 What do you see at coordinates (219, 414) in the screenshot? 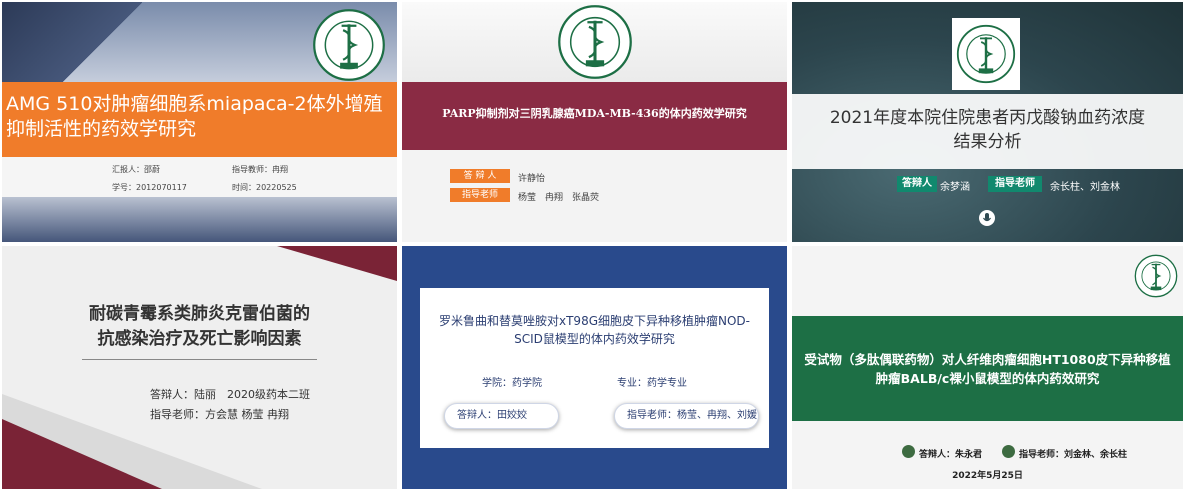
I see `advisor-text: 指导老师：方会慧 杨莹 冉翔` at bounding box center [219, 414].